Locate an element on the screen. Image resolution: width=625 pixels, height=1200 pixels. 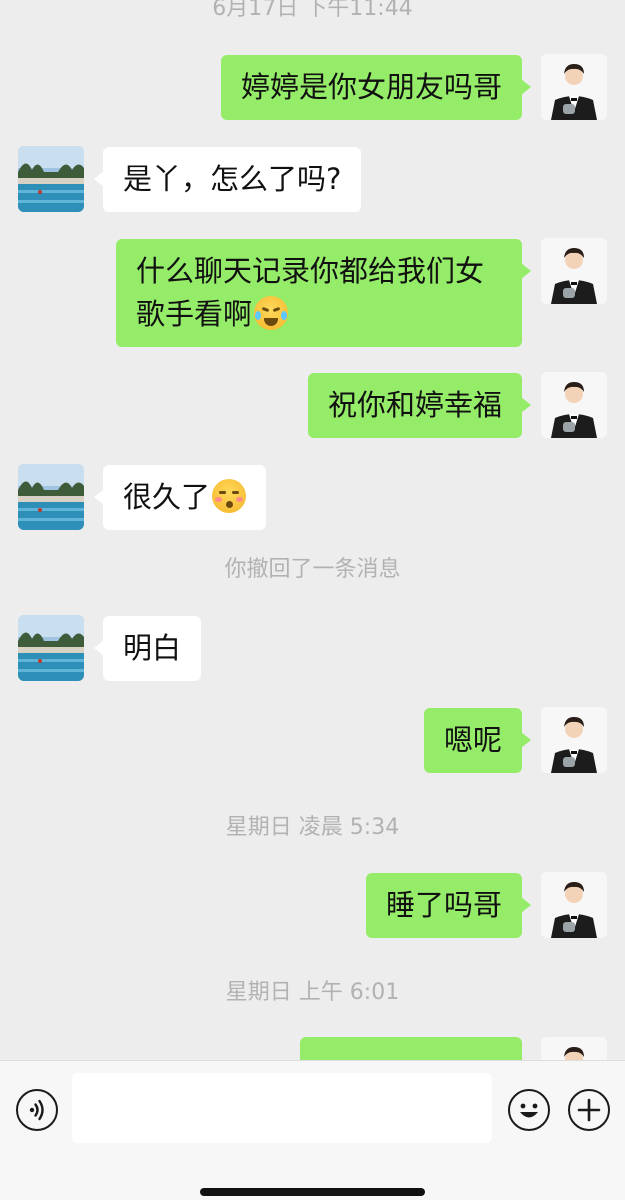
message-row: 祝你和婷幸福 is located at coordinates (312, 406).